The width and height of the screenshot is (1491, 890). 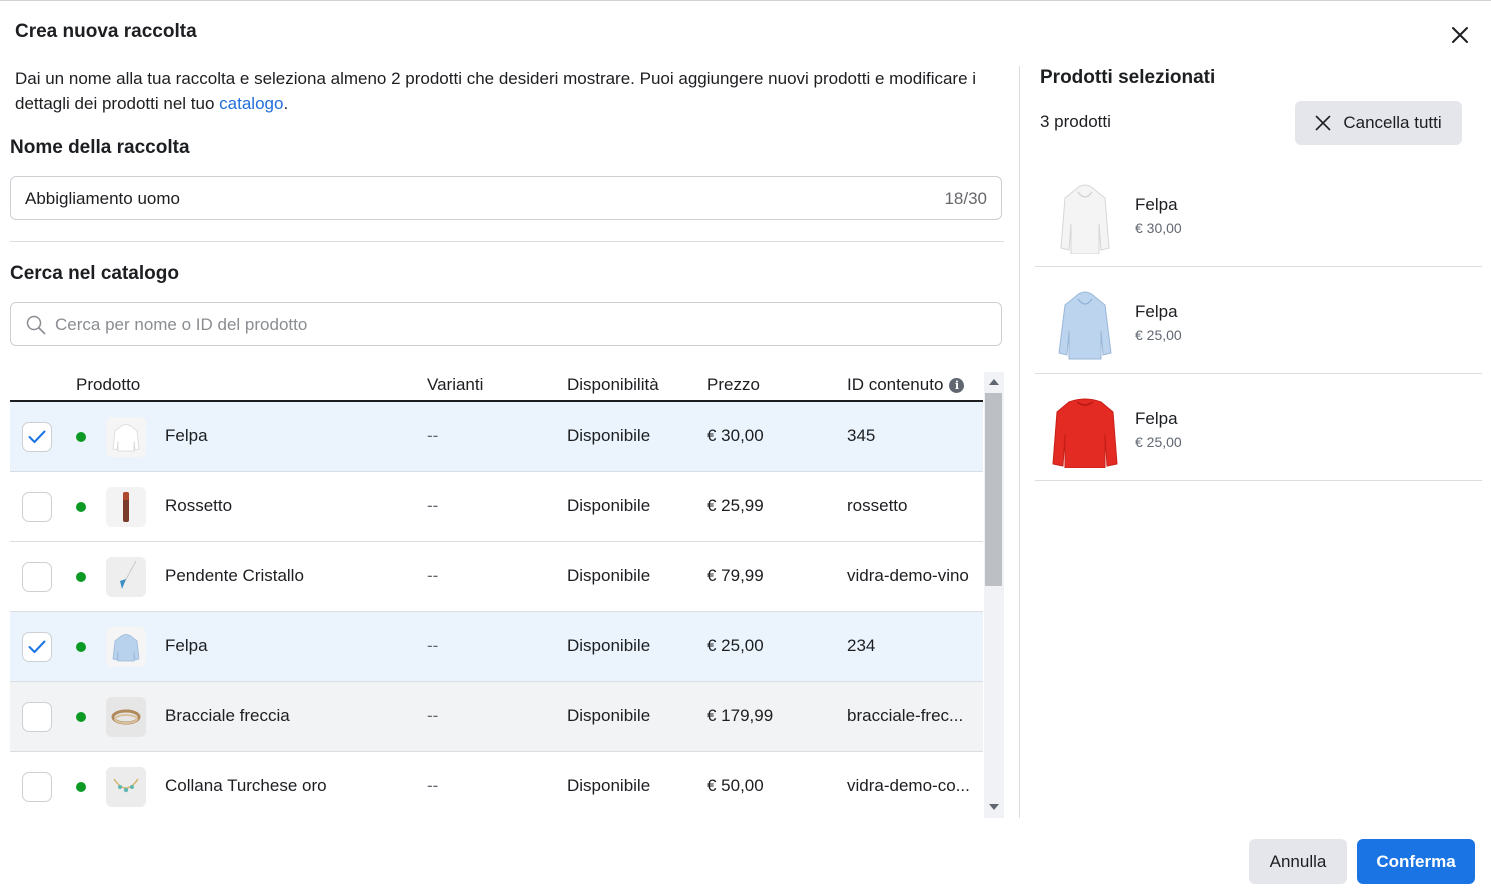 I want to click on scrollbar-thumb, so click(x=993, y=489).